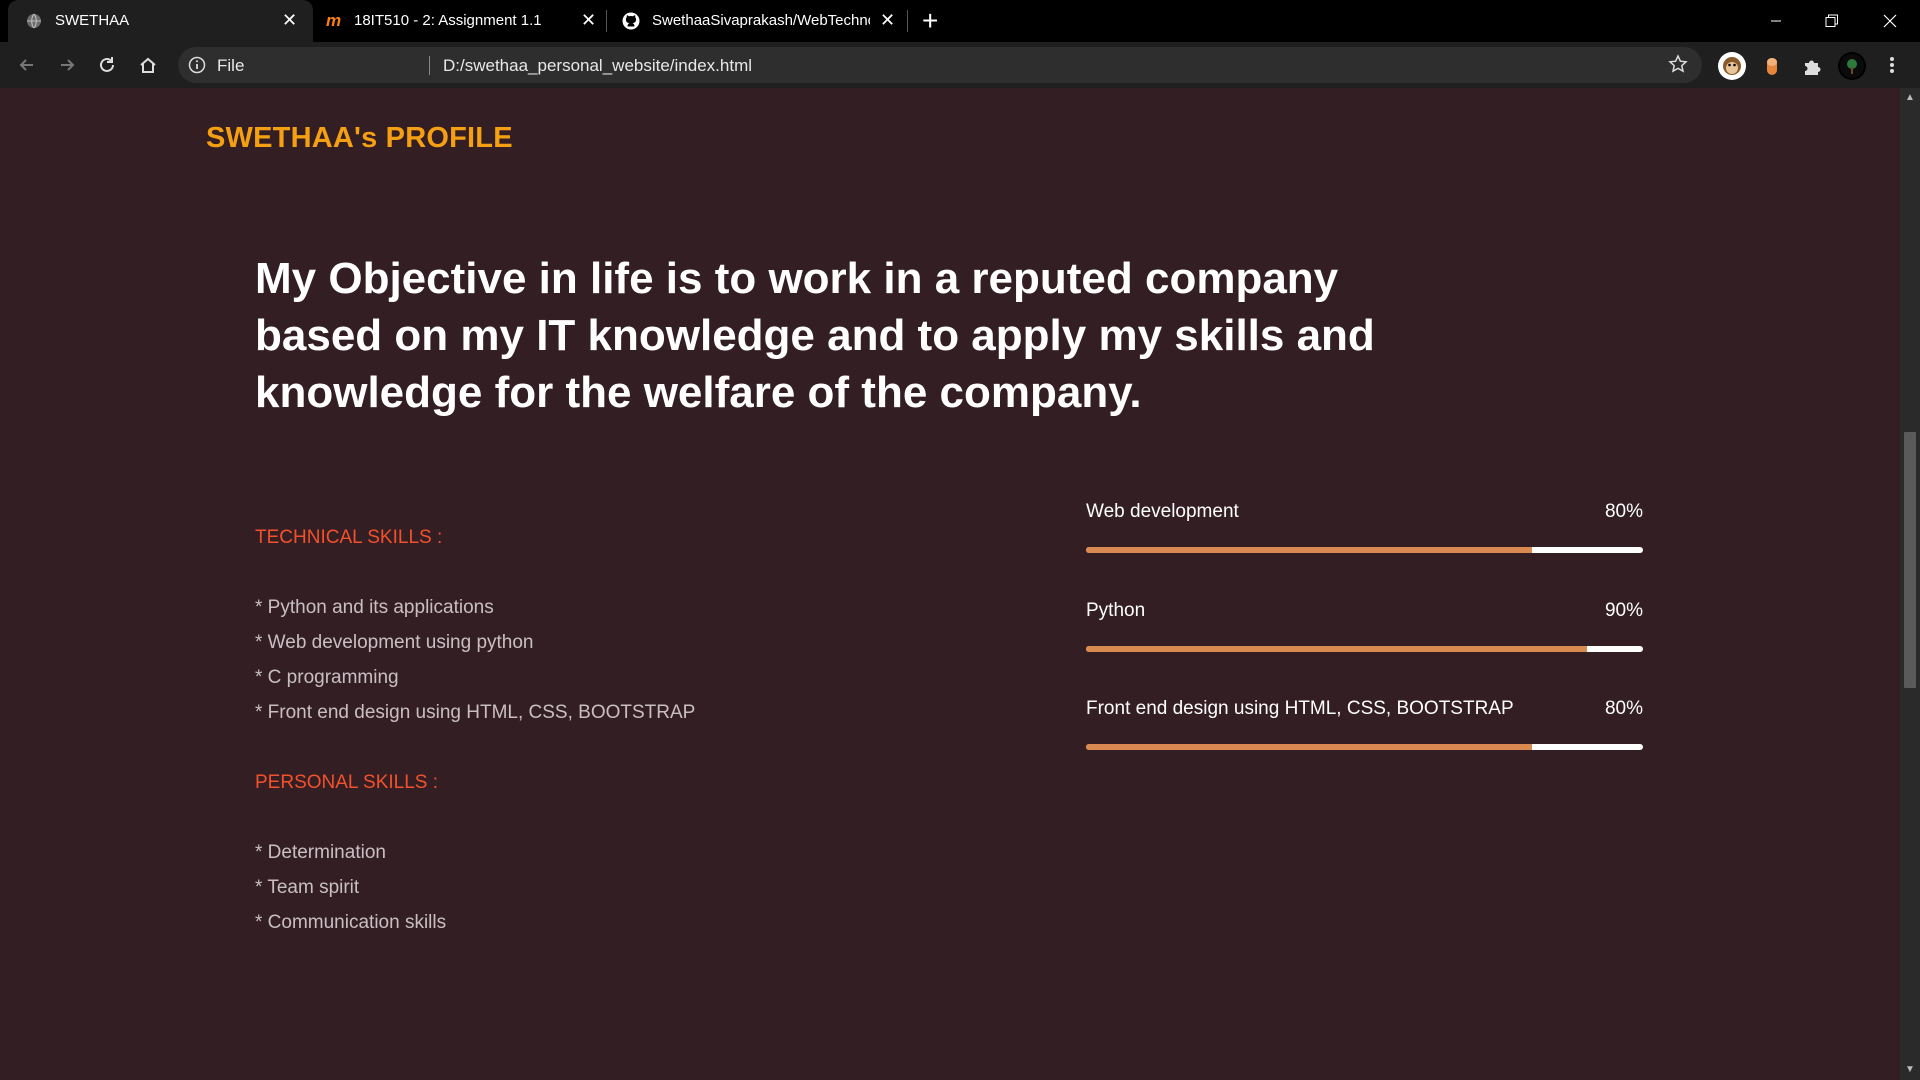  I want to click on technical-skill-item: * C programming, so click(327, 677).